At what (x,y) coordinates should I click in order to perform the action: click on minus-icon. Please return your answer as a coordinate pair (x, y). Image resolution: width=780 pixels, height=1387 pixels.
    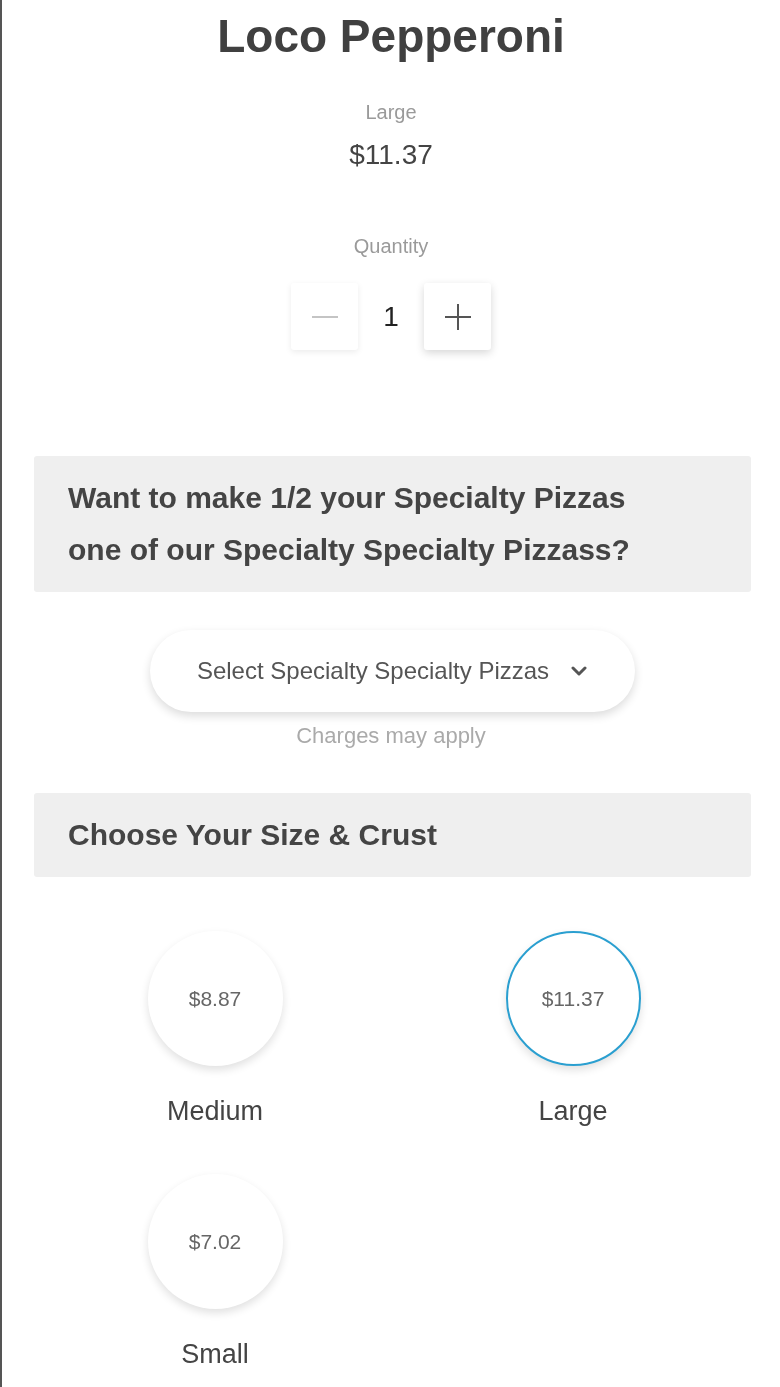
    Looking at the image, I should click on (324, 316).